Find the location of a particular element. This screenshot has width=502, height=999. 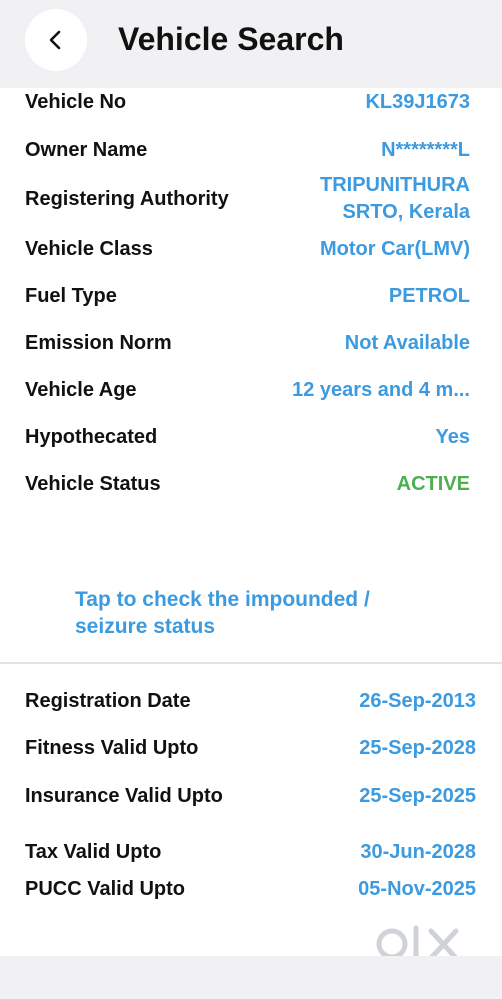

vehicle-status-label: Vehicle Status is located at coordinates (93, 484).